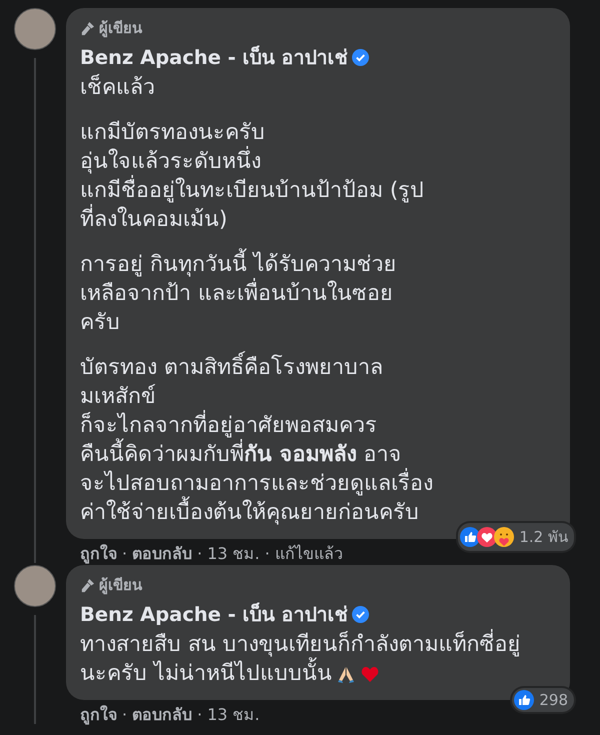  I want to click on comment-text: อุ่นใจแล้วระดับหนึ่ง, so click(170, 161).